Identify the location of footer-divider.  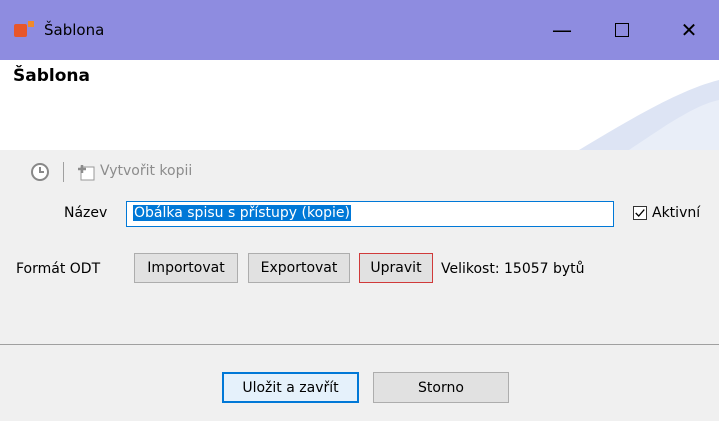
(359, 344).